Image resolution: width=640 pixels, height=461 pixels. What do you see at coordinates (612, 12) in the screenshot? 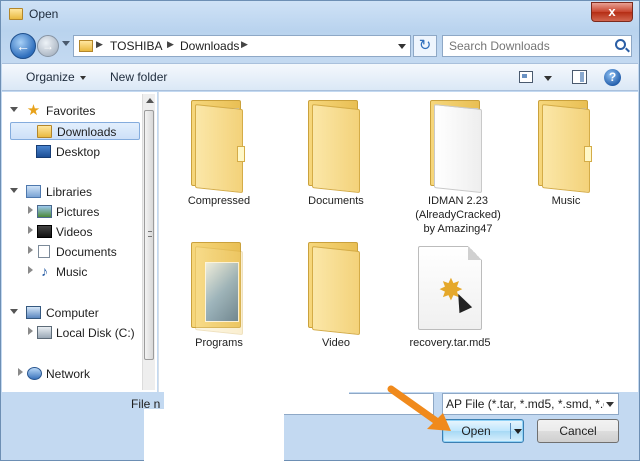
I see `close-button: x` at bounding box center [612, 12].